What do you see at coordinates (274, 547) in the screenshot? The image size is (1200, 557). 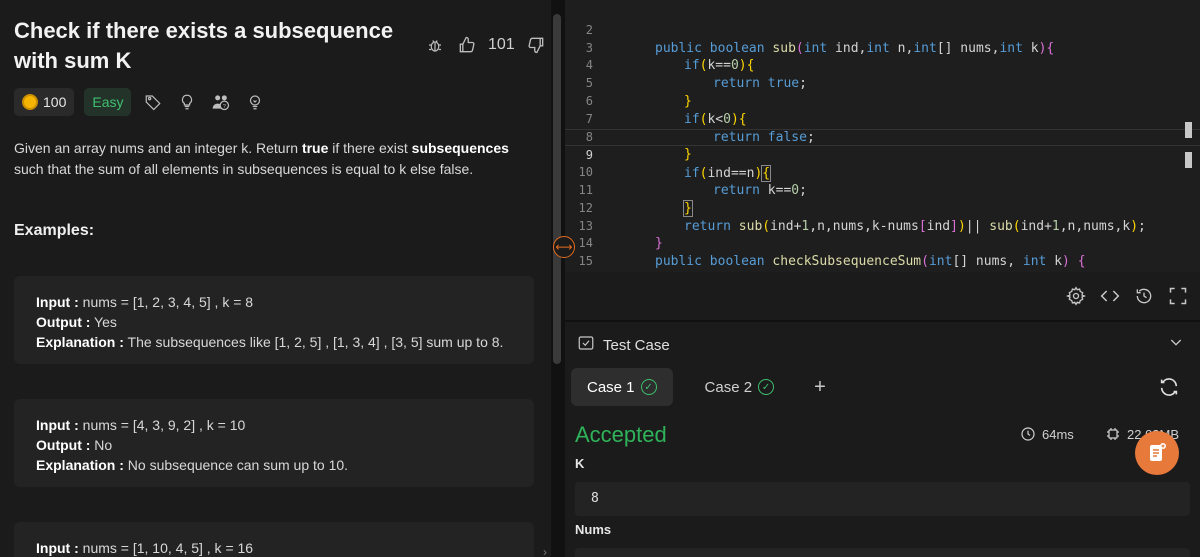 I see `example-input: Input : nums = [1, 10, 4, 5] , k = 16` at bounding box center [274, 547].